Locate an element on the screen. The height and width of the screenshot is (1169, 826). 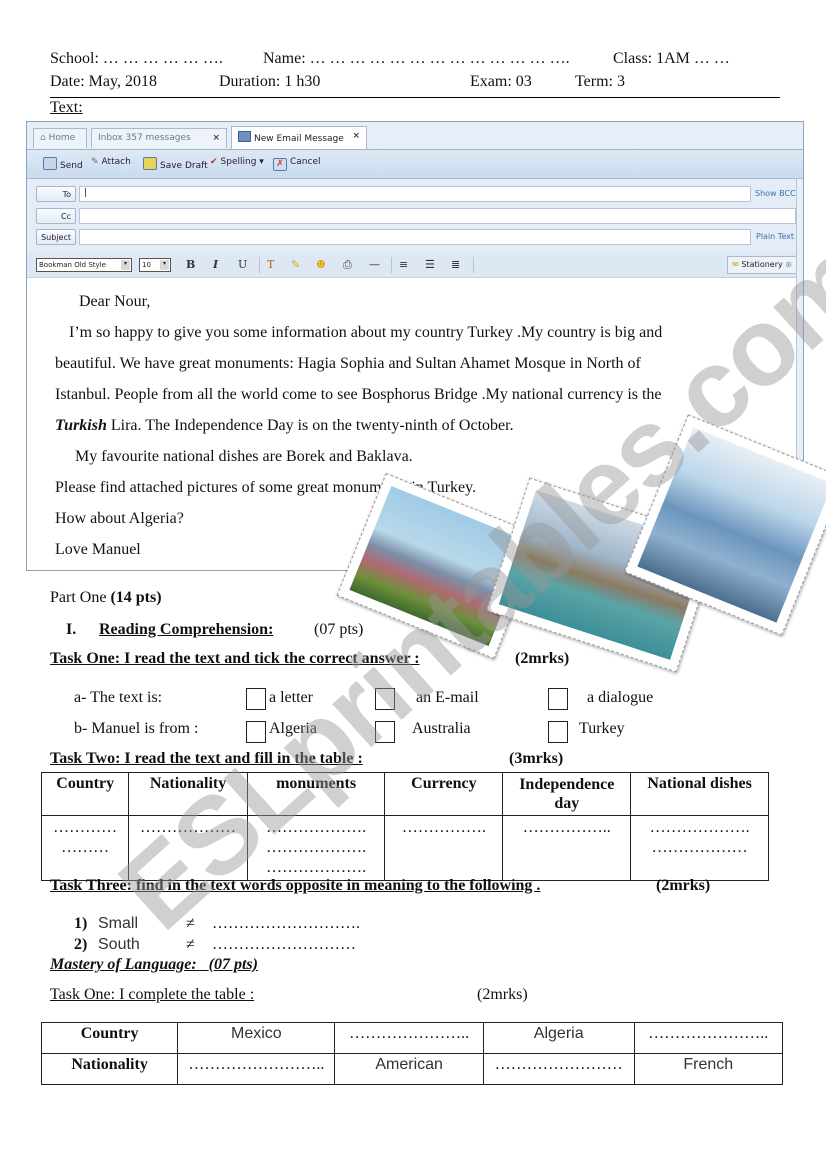
bold-button: B is located at coordinates (190, 264).